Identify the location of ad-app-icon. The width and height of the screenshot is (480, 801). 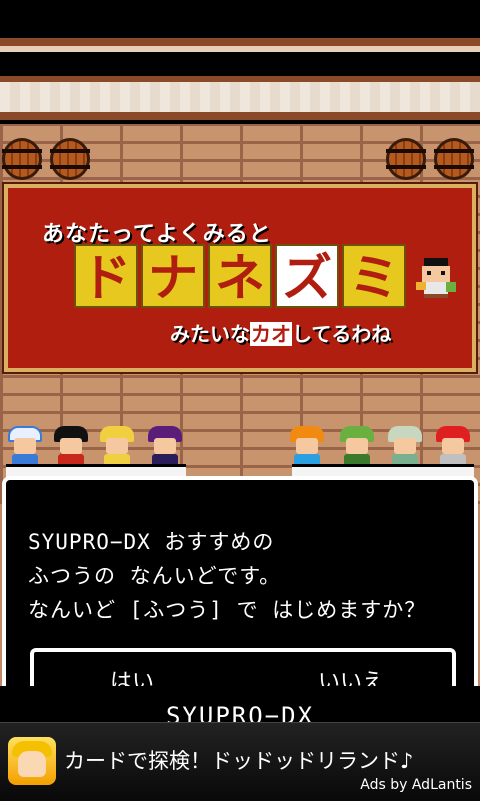
(32, 761).